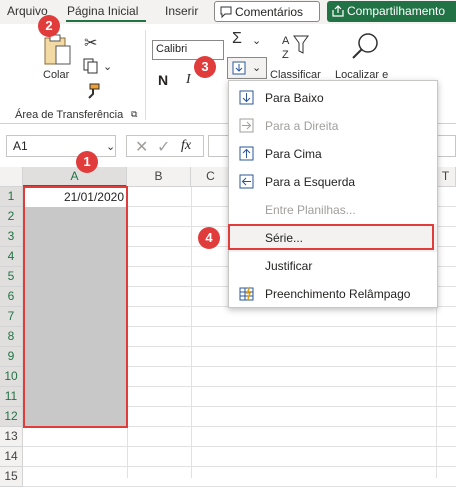 The image size is (456, 487). I want to click on select-all-corner, so click(11, 177).